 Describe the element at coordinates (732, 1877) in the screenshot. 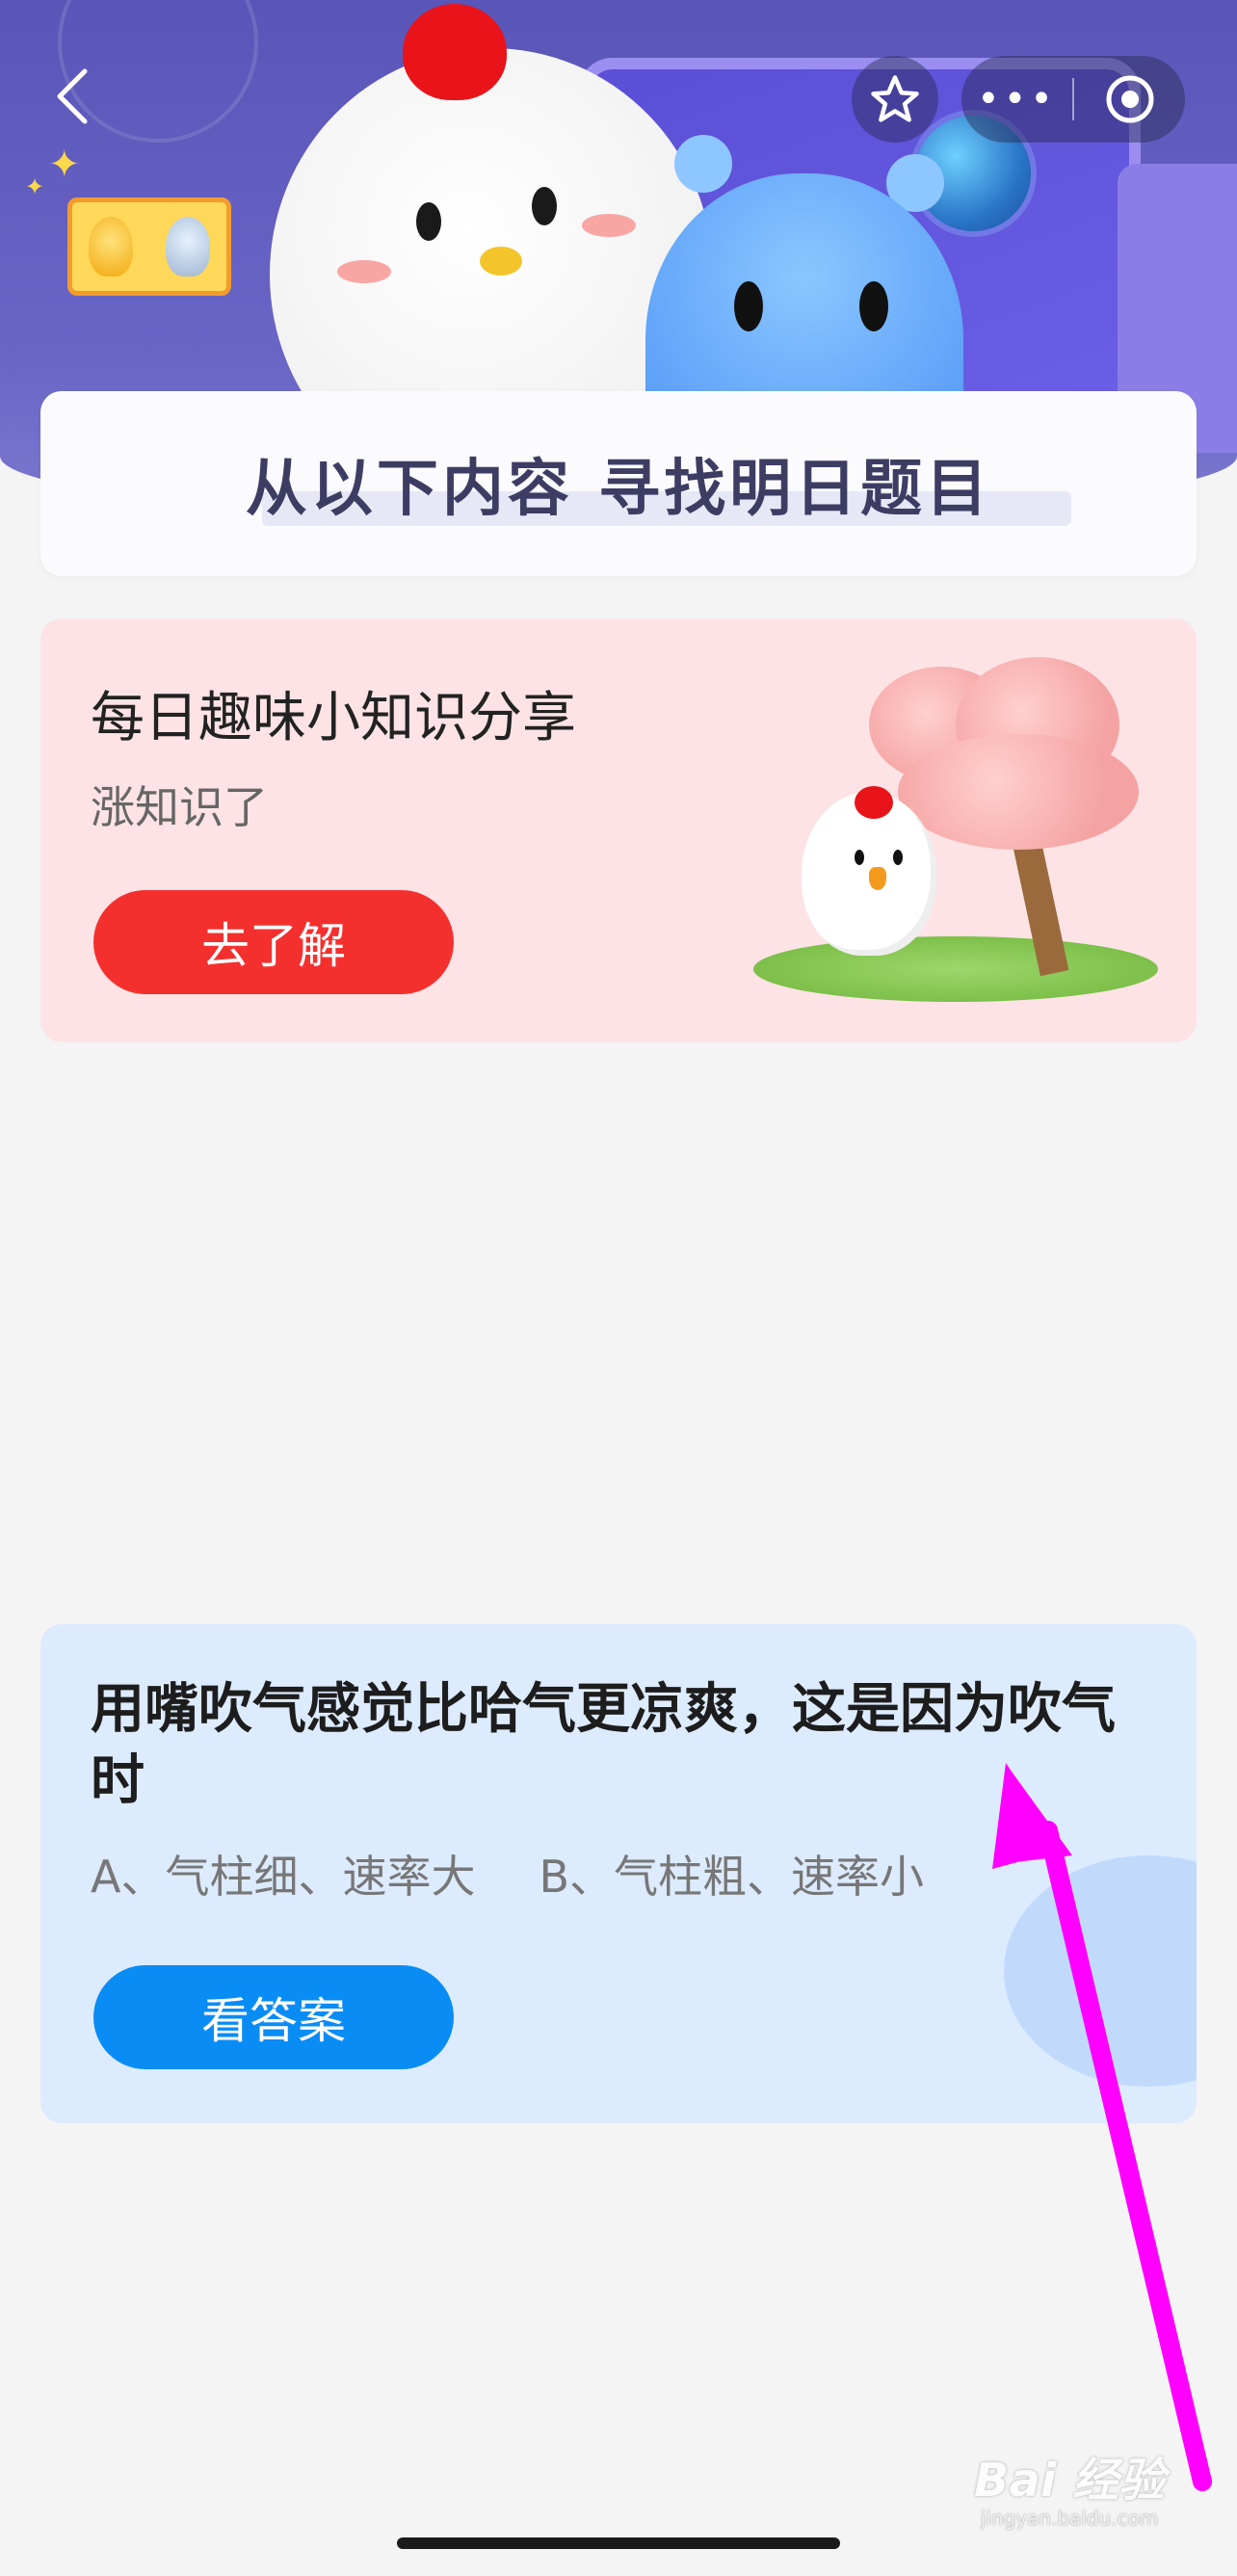

I see `option-b: B、气柱粗、速率小` at that location.